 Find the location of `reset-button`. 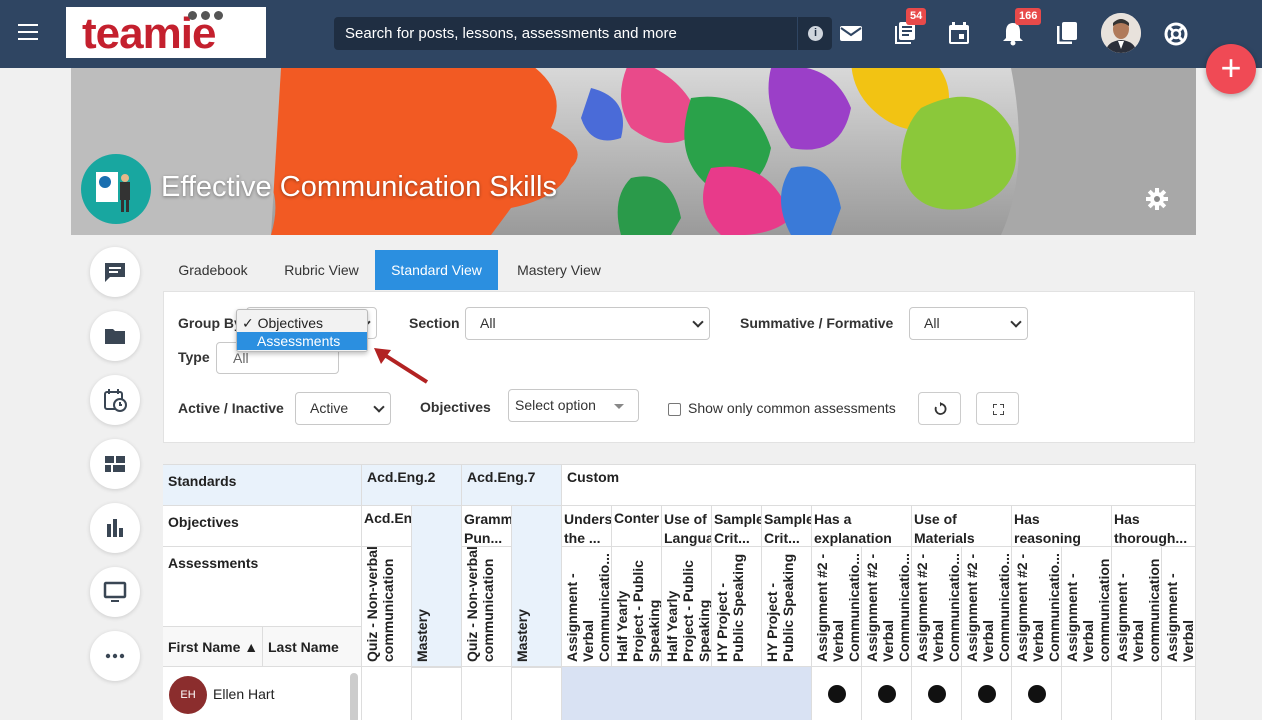

reset-button is located at coordinates (939, 408).